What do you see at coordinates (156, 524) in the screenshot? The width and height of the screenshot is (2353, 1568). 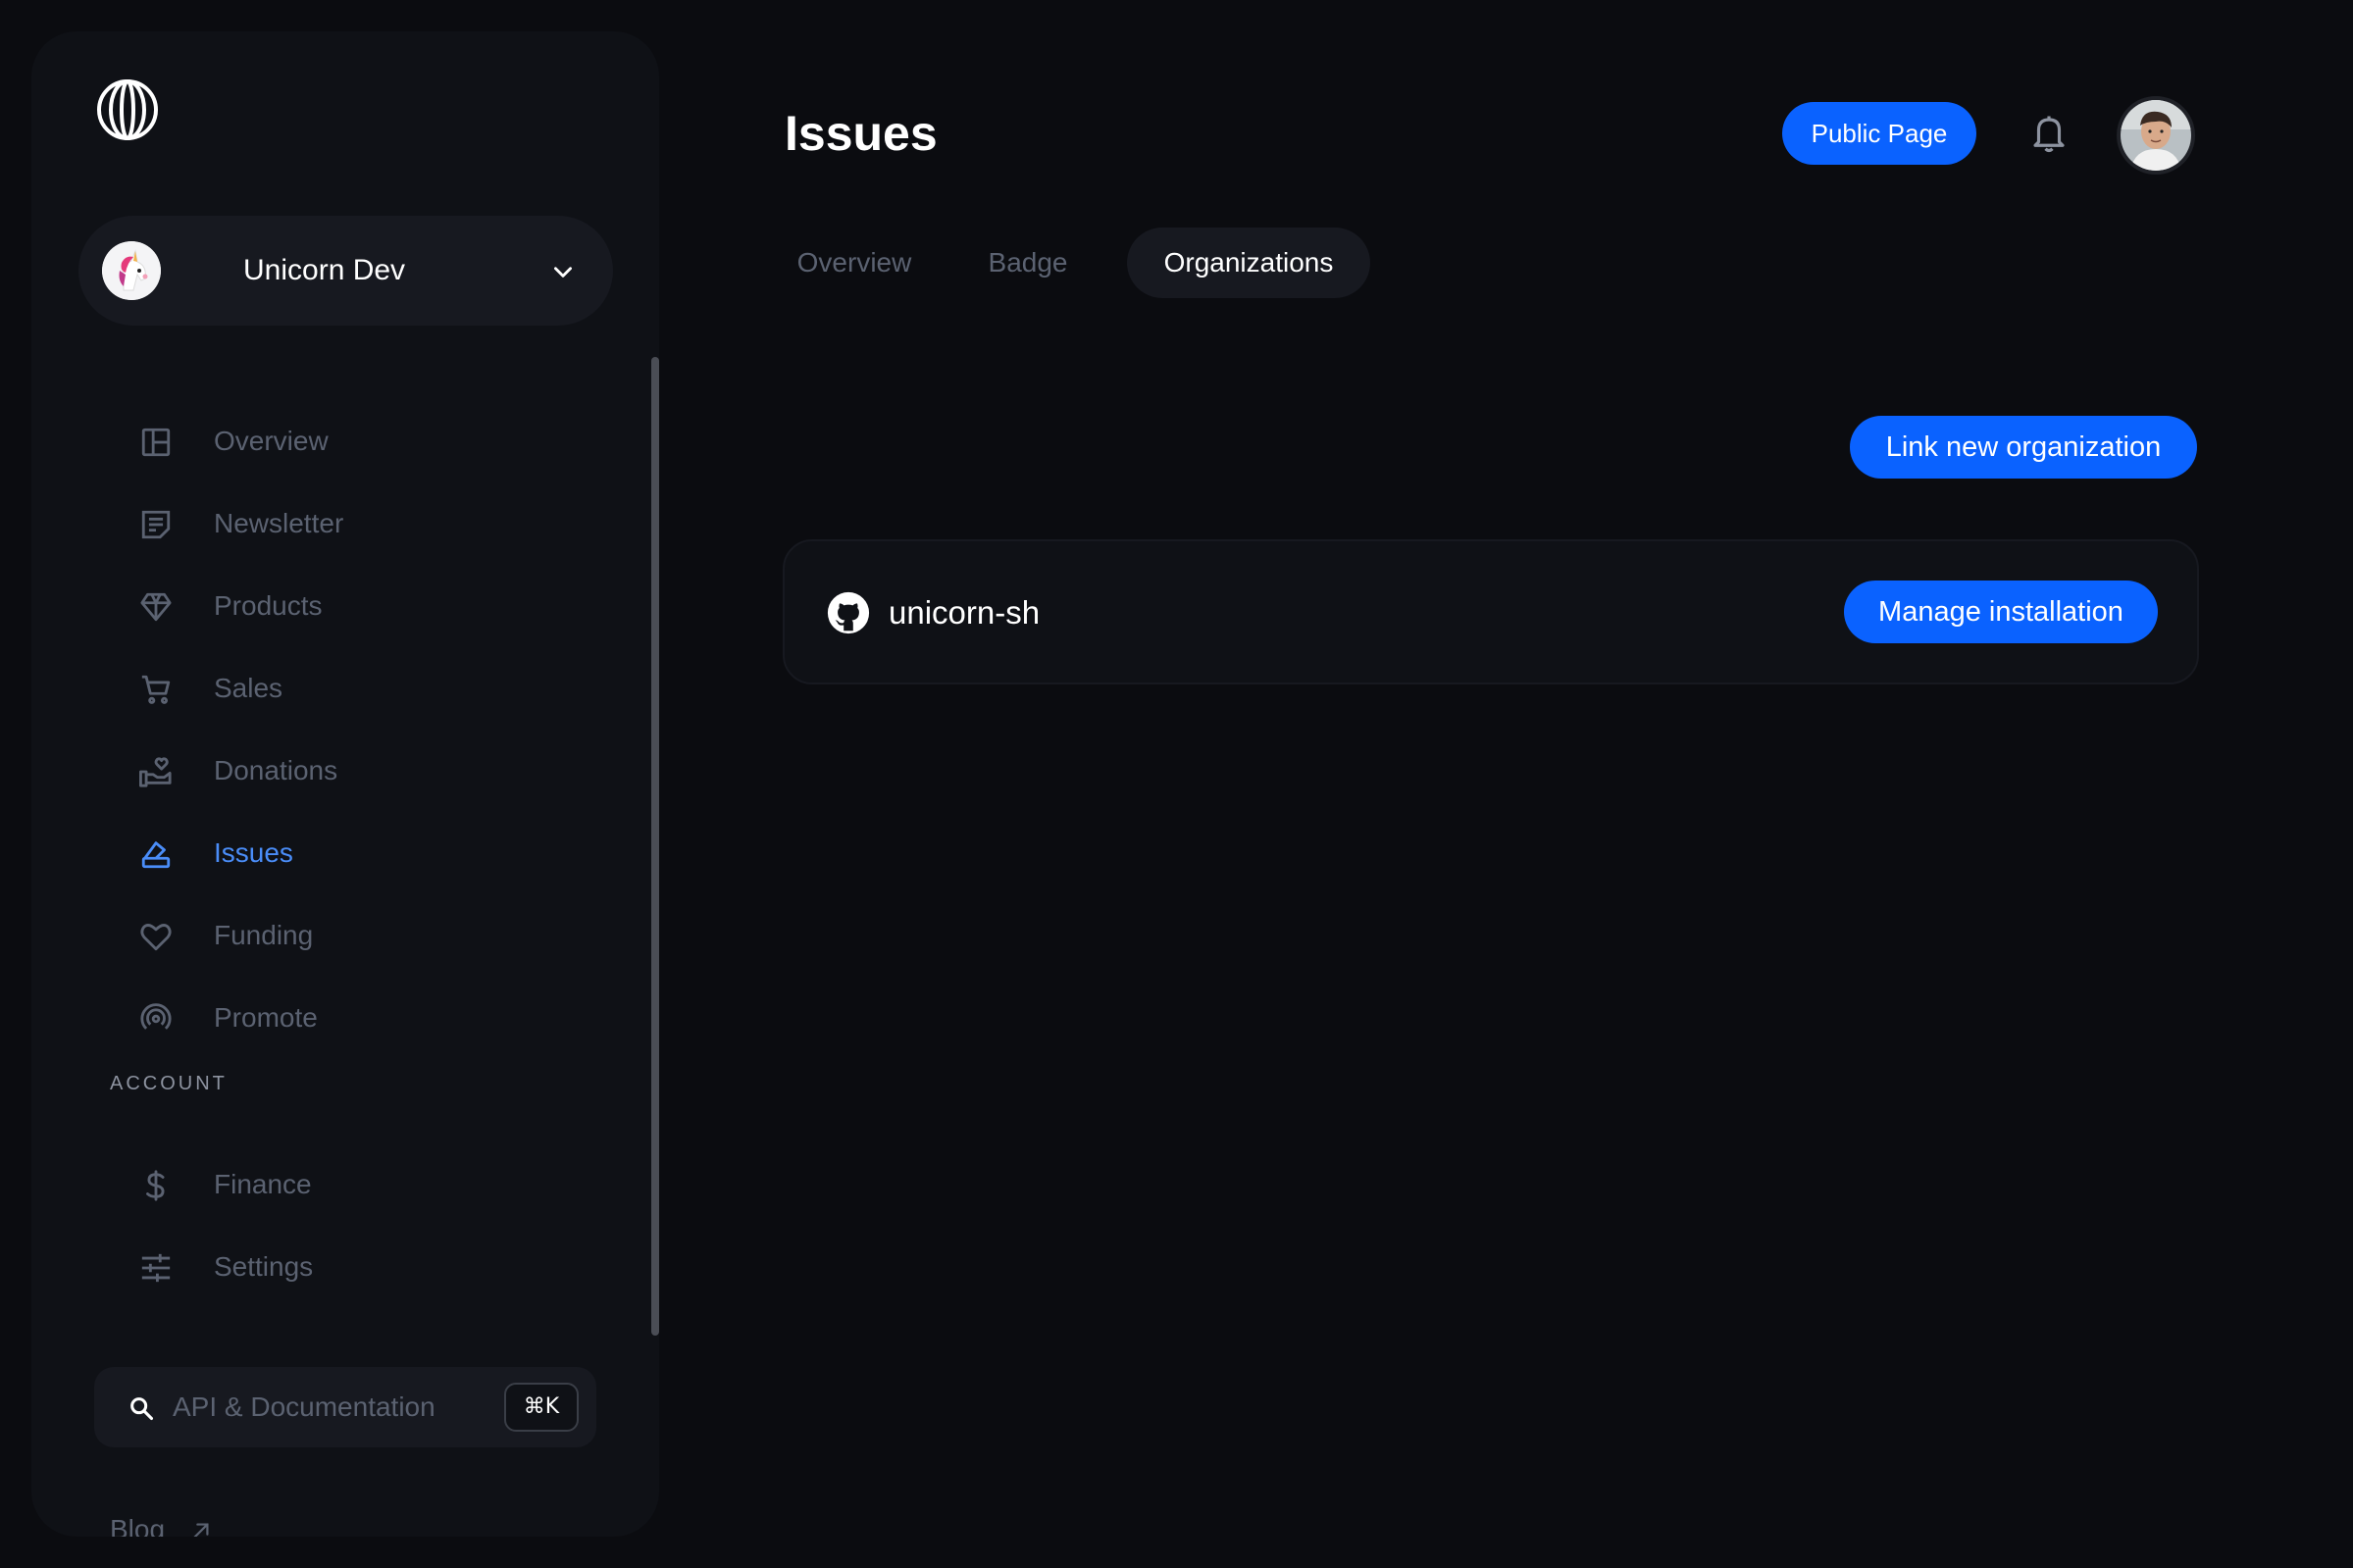 I see `newsletter-icon` at bounding box center [156, 524].